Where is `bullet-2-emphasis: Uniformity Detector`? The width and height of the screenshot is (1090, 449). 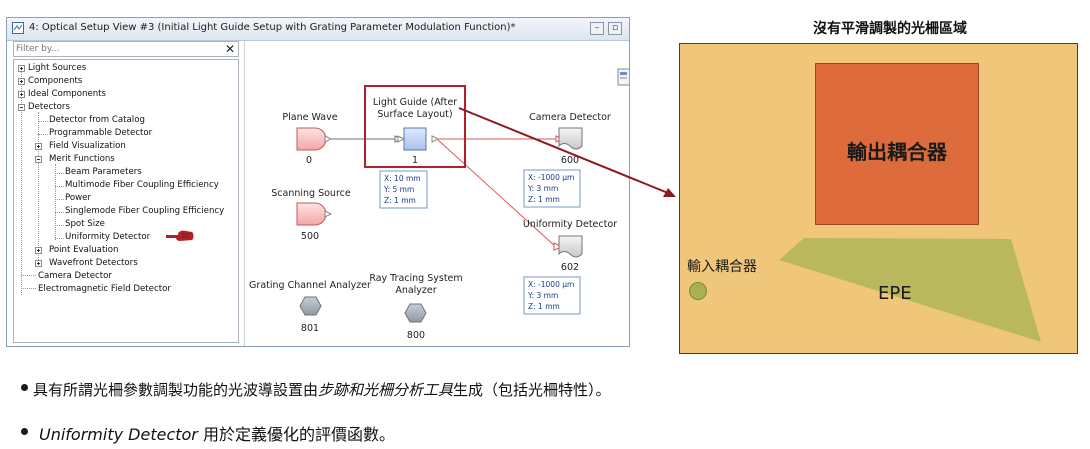
bullet-2-emphasis: Uniformity Detector is located at coordinates (118, 434).